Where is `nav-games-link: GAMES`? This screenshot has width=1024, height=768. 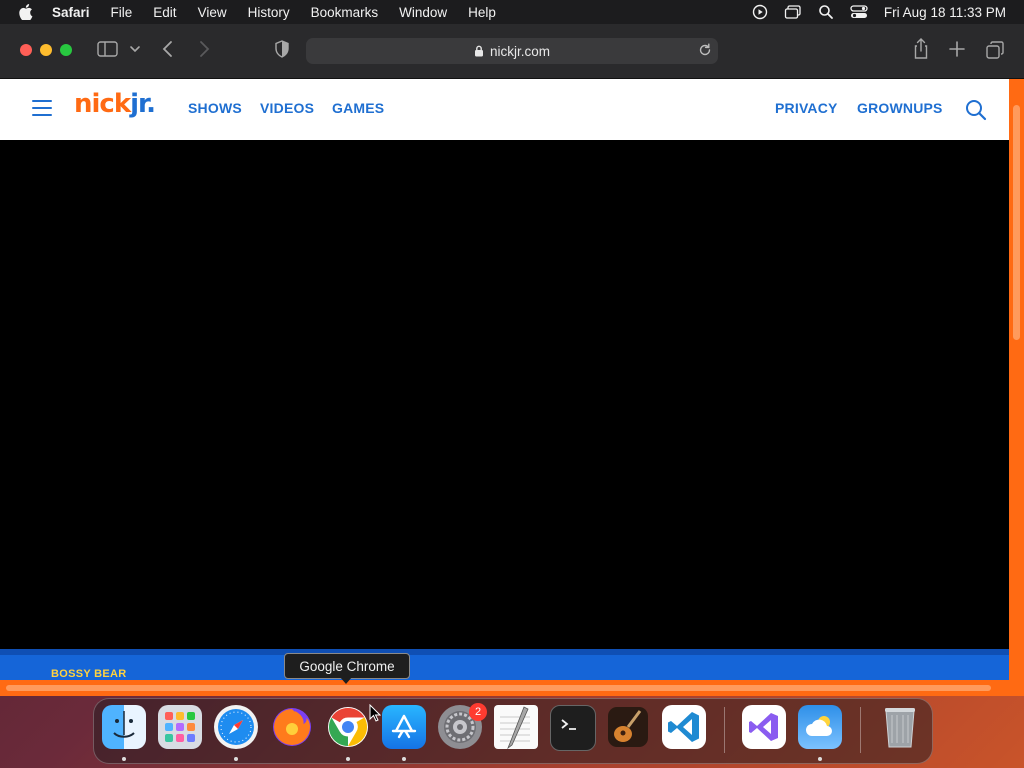
nav-games-link: GAMES is located at coordinates (358, 108).